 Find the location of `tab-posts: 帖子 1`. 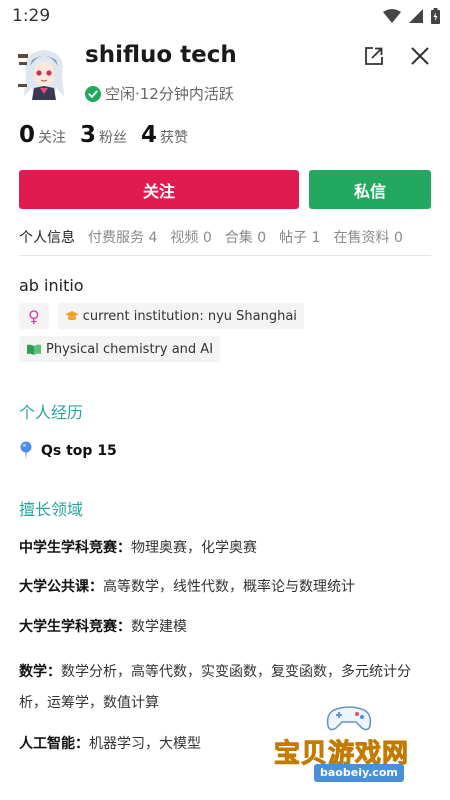

tab-posts: 帖子 1 is located at coordinates (299, 237).